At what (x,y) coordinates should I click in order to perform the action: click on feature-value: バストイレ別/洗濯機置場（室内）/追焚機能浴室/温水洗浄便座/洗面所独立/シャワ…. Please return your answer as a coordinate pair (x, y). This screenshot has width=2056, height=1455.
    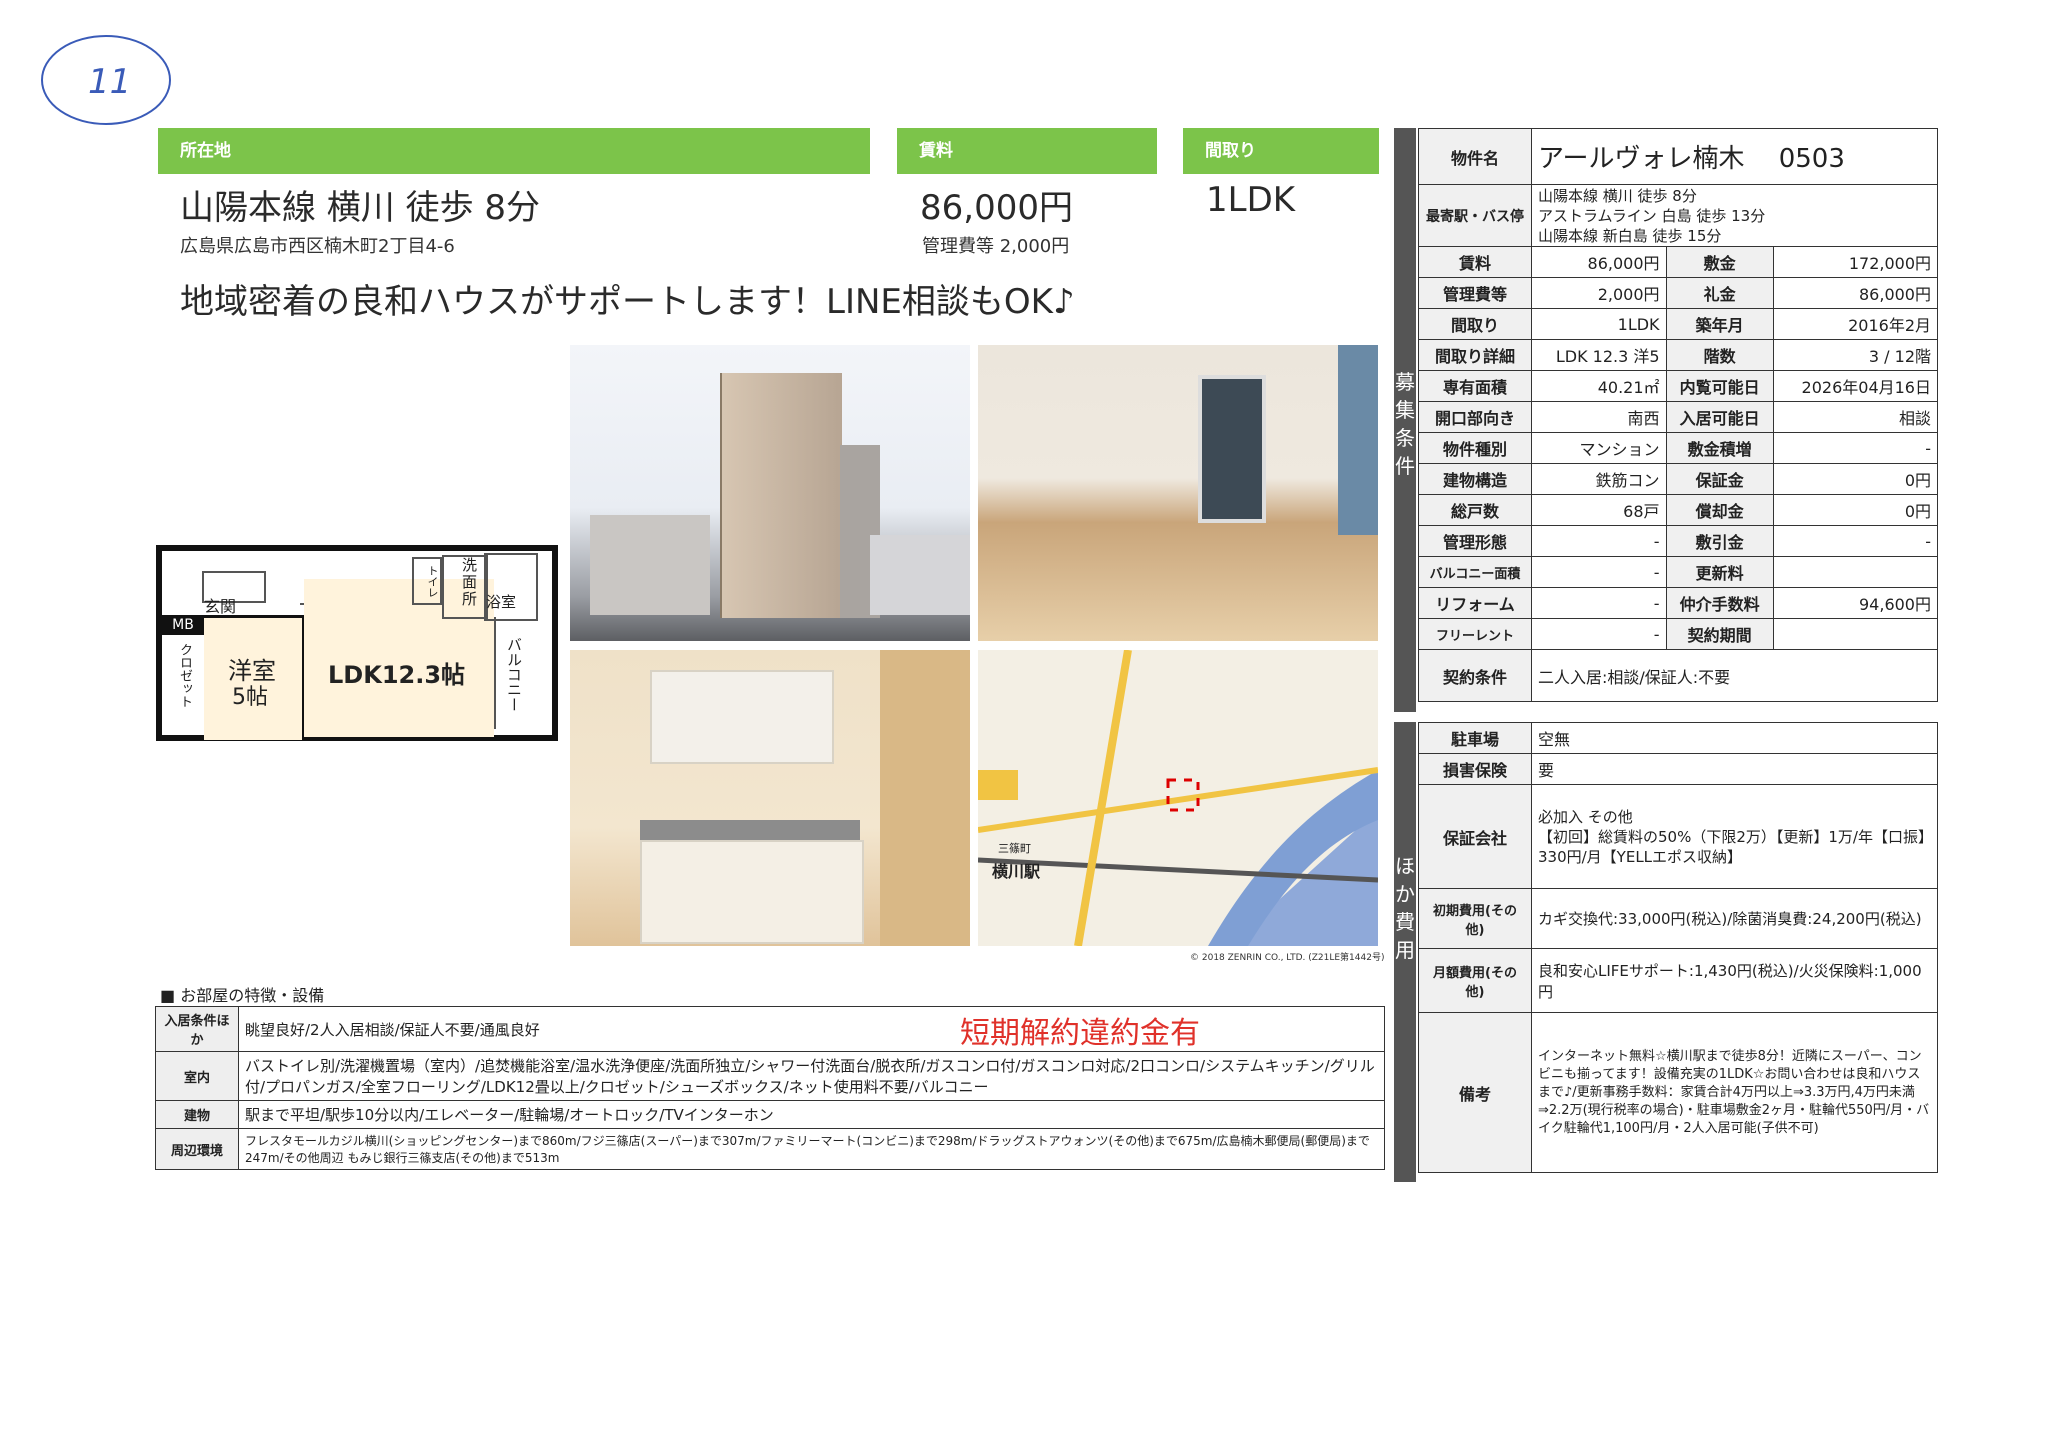
    Looking at the image, I should click on (811, 1076).